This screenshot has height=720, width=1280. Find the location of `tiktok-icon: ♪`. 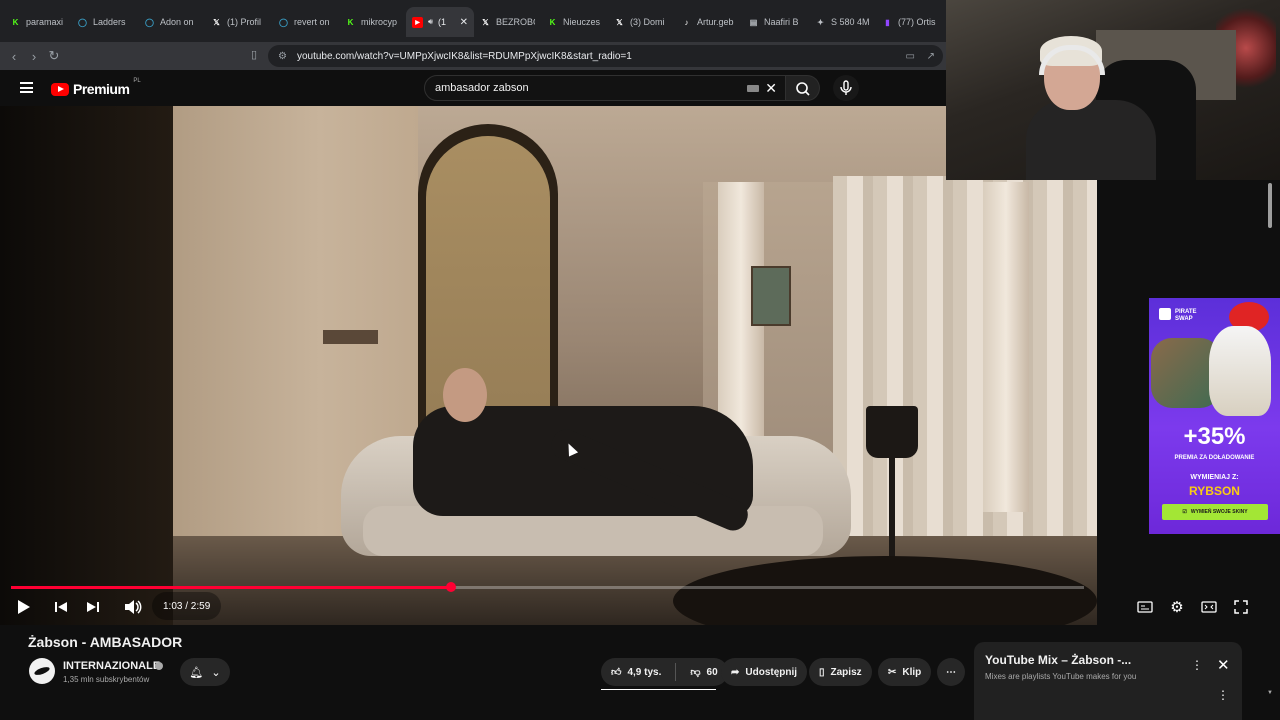

tiktok-icon: ♪ is located at coordinates (686, 22).